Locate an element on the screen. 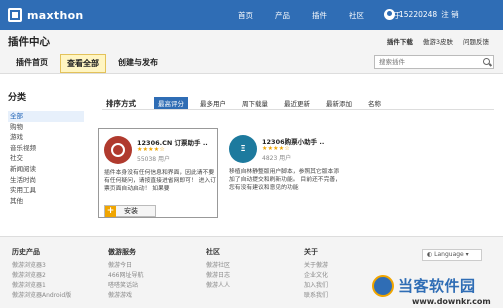 The height and width of the screenshot is (308, 503). plugin-search is located at coordinates (434, 62).